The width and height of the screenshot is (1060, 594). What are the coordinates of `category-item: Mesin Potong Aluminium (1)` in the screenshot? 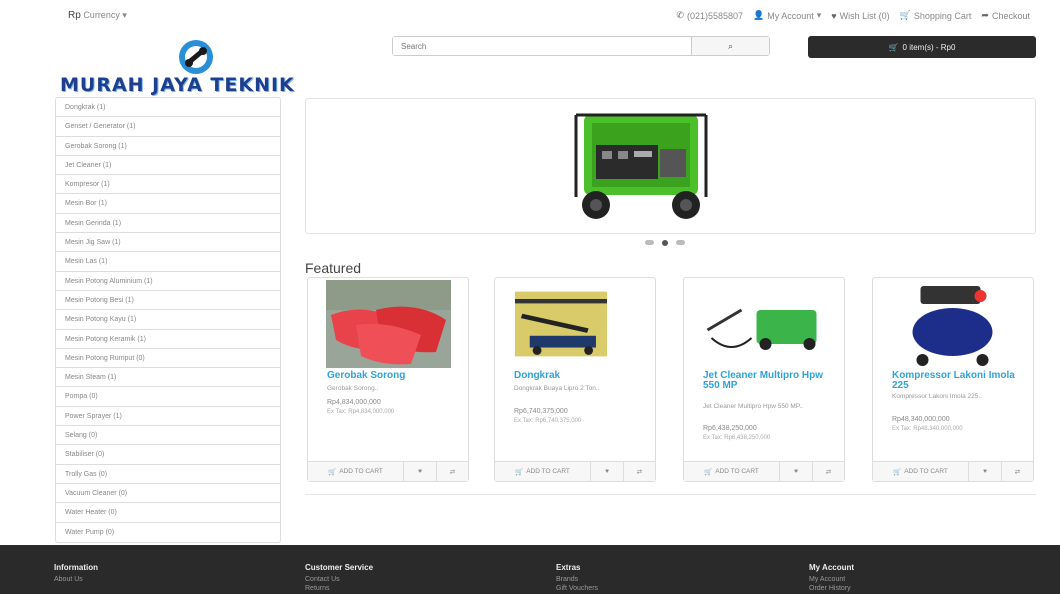 It's located at (168, 281).